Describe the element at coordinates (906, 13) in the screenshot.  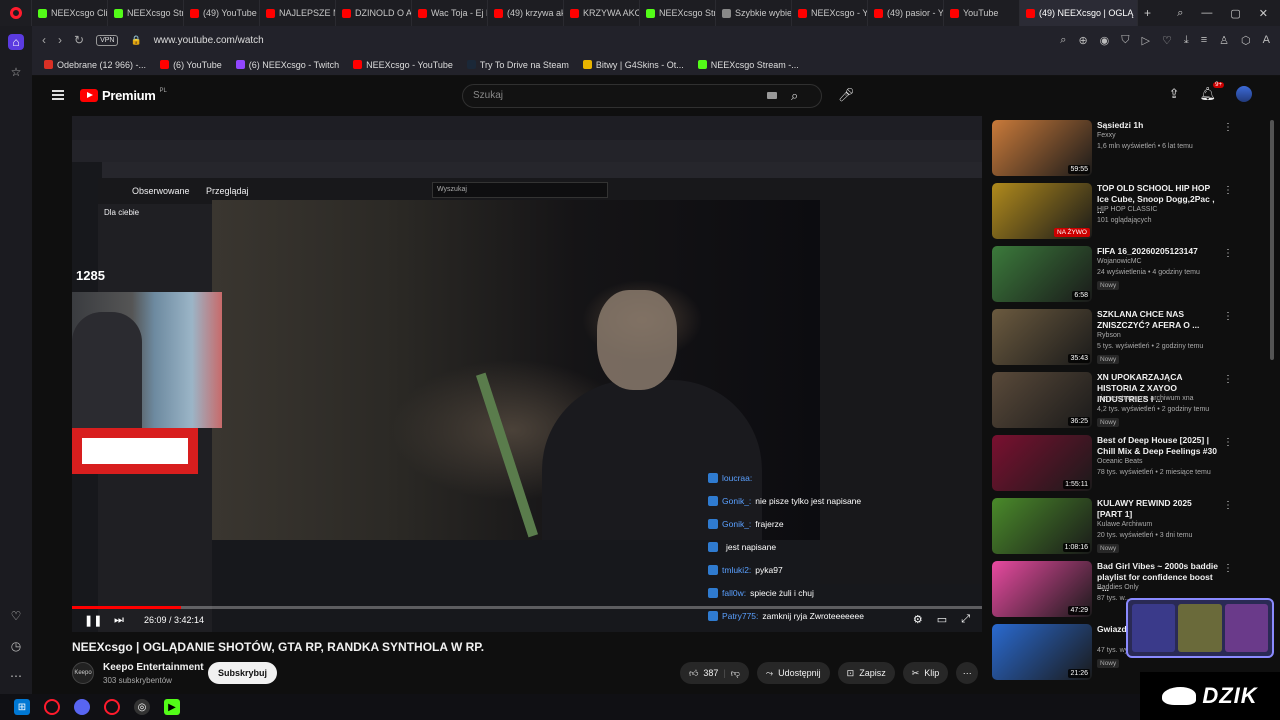
I see `browser-tab: (49) pasior - Yo` at that location.